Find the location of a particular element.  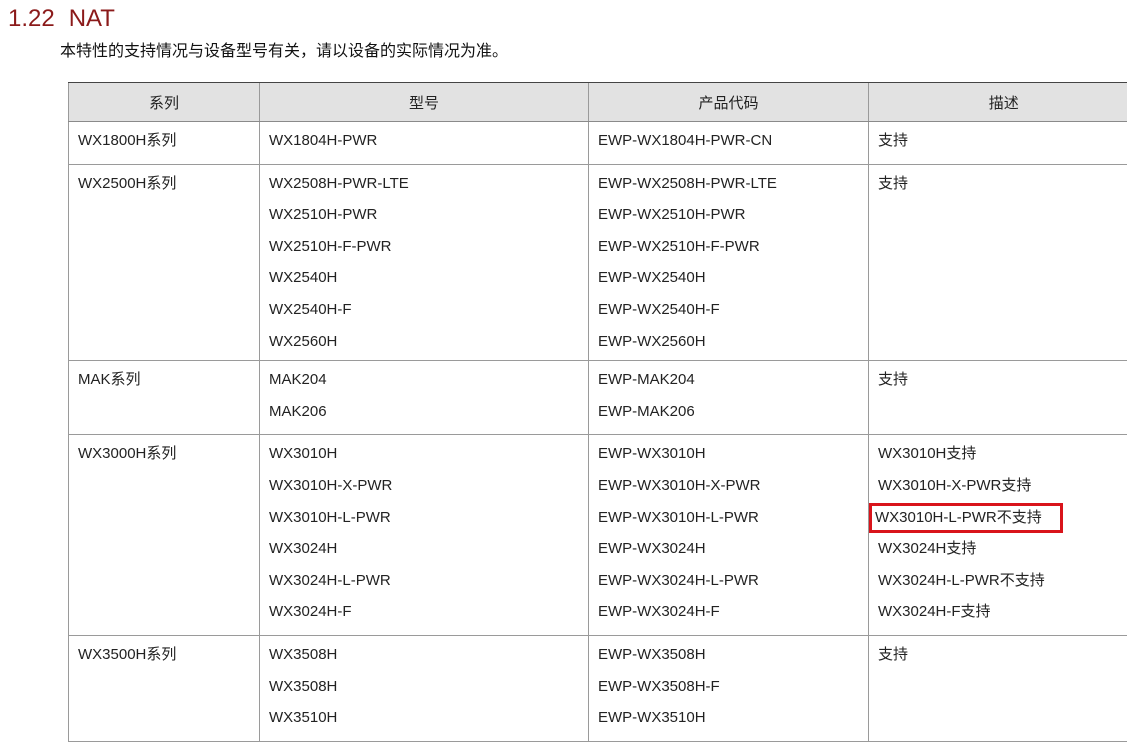

model-cell: WX1804H-PWR is located at coordinates (424, 143).